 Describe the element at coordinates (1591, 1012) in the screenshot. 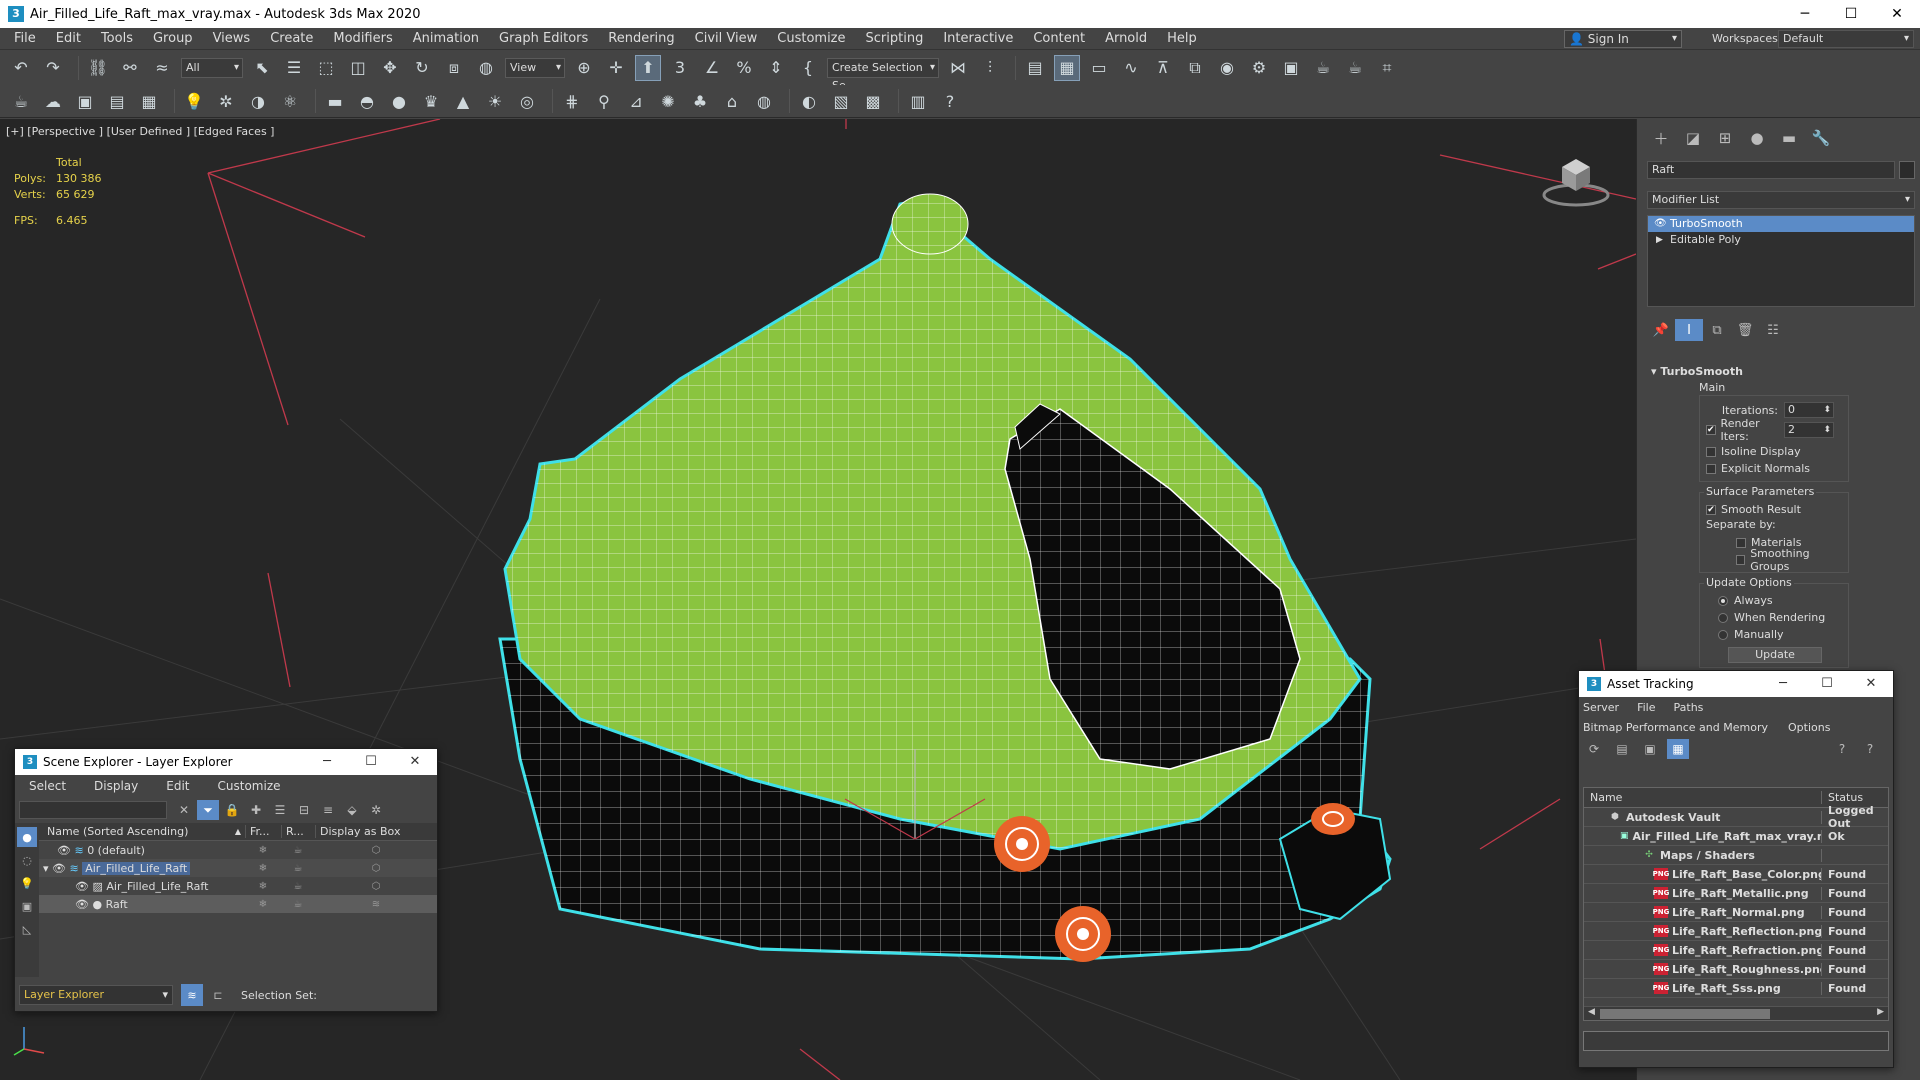

I see `scroll-left-icon: ◀` at that location.